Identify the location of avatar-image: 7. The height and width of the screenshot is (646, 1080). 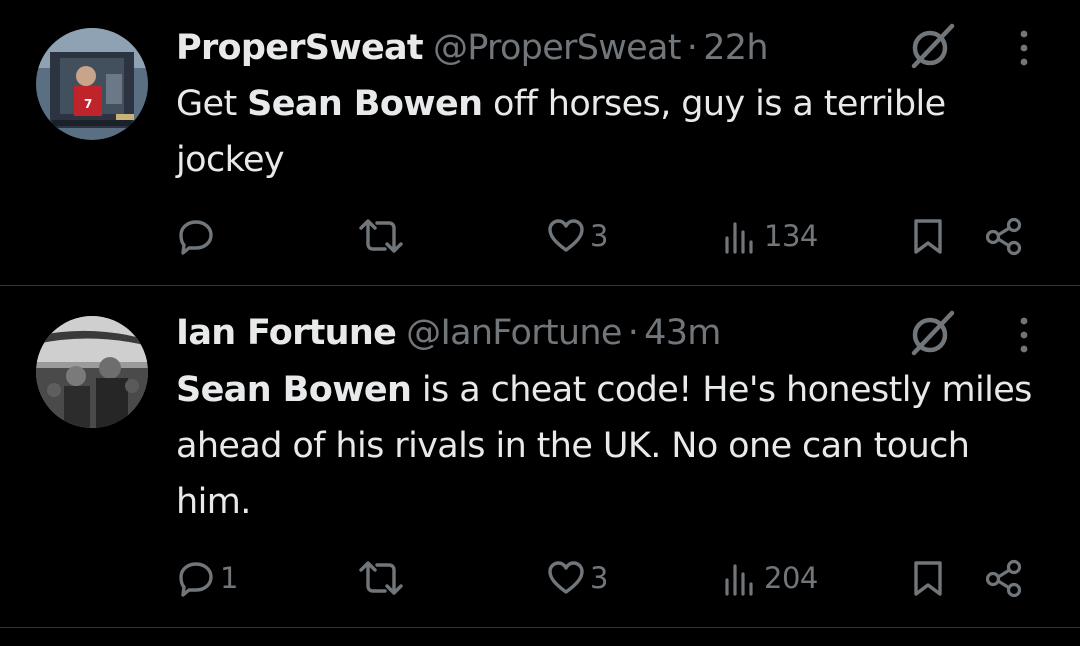
(92, 84).